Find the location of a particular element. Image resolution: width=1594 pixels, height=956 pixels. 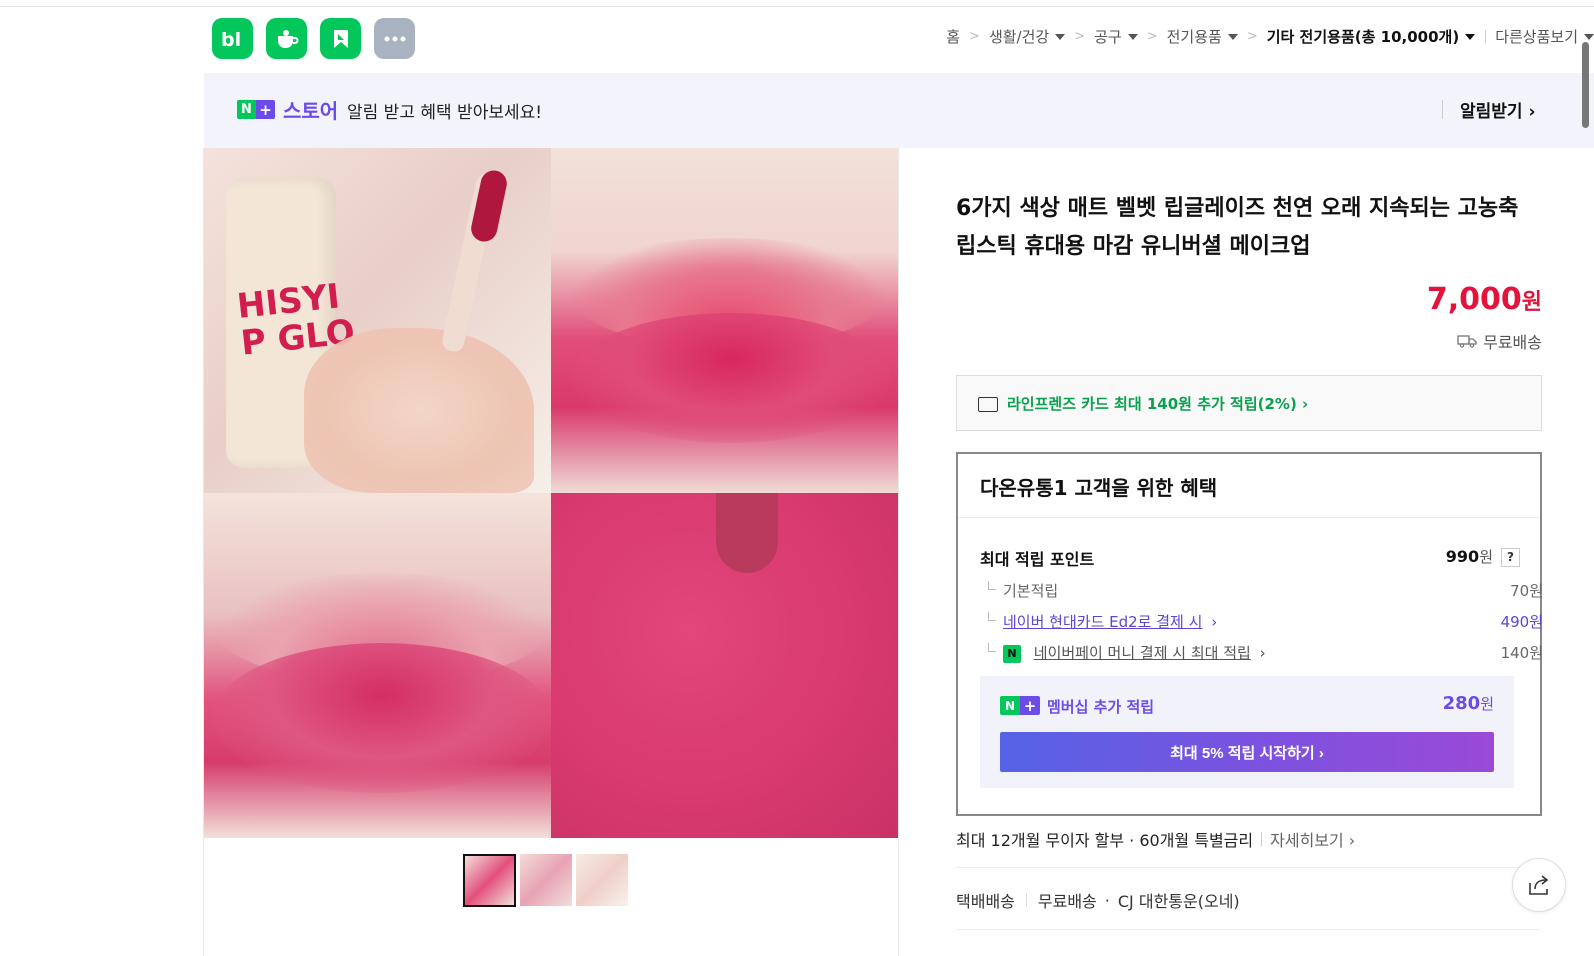

naverpay-icon: N is located at coordinates (1012, 653).